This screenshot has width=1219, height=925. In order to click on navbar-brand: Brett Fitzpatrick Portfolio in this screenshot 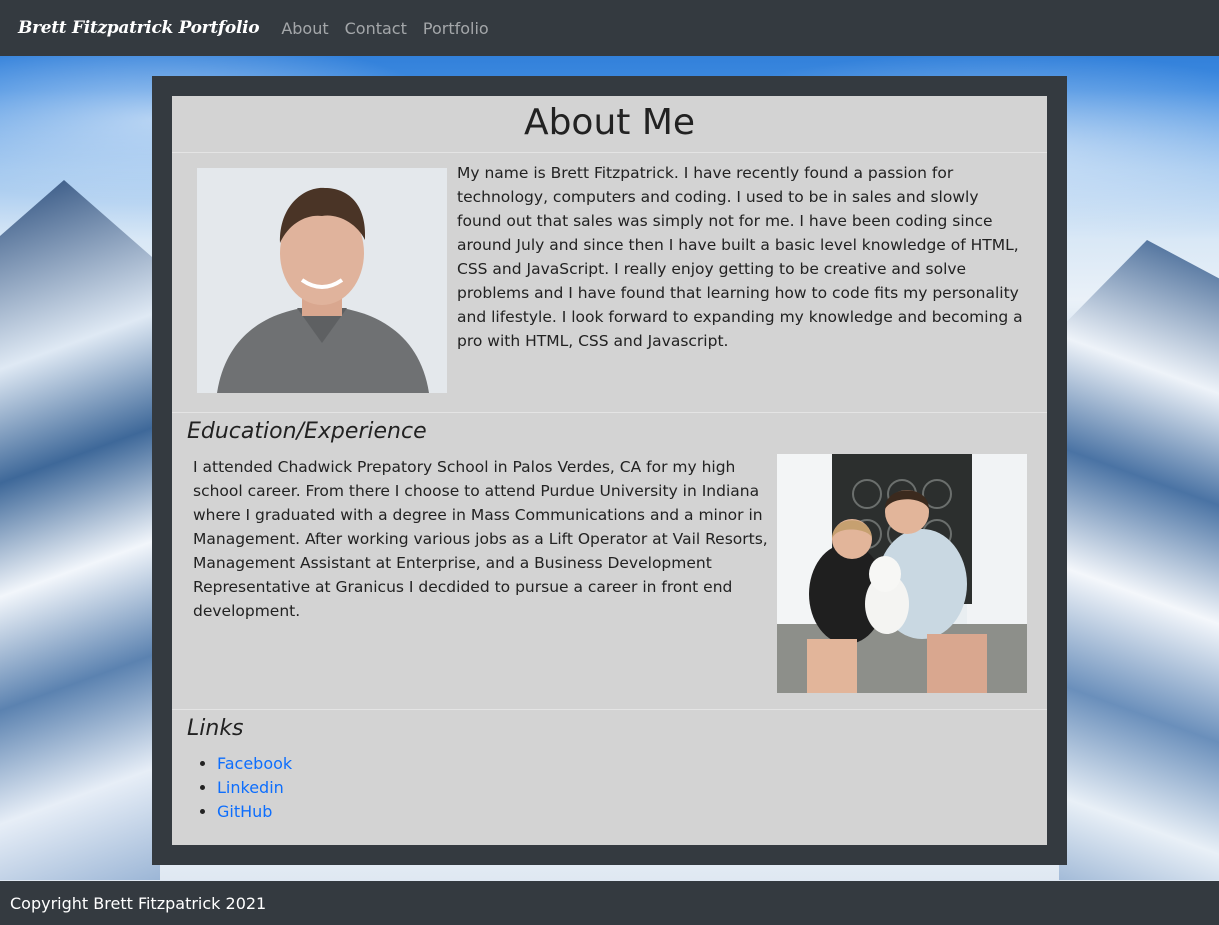, I will do `click(139, 28)`.